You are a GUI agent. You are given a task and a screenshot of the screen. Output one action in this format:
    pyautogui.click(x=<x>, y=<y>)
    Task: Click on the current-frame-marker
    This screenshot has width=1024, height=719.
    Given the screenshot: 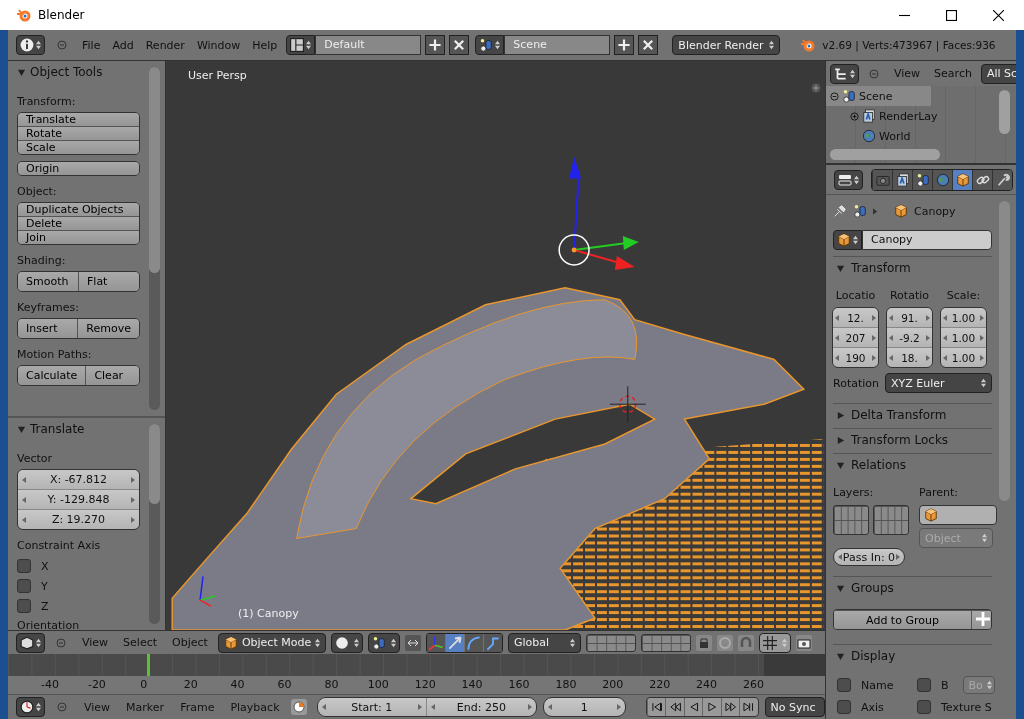 What is the action you would take?
    pyautogui.click(x=148, y=665)
    